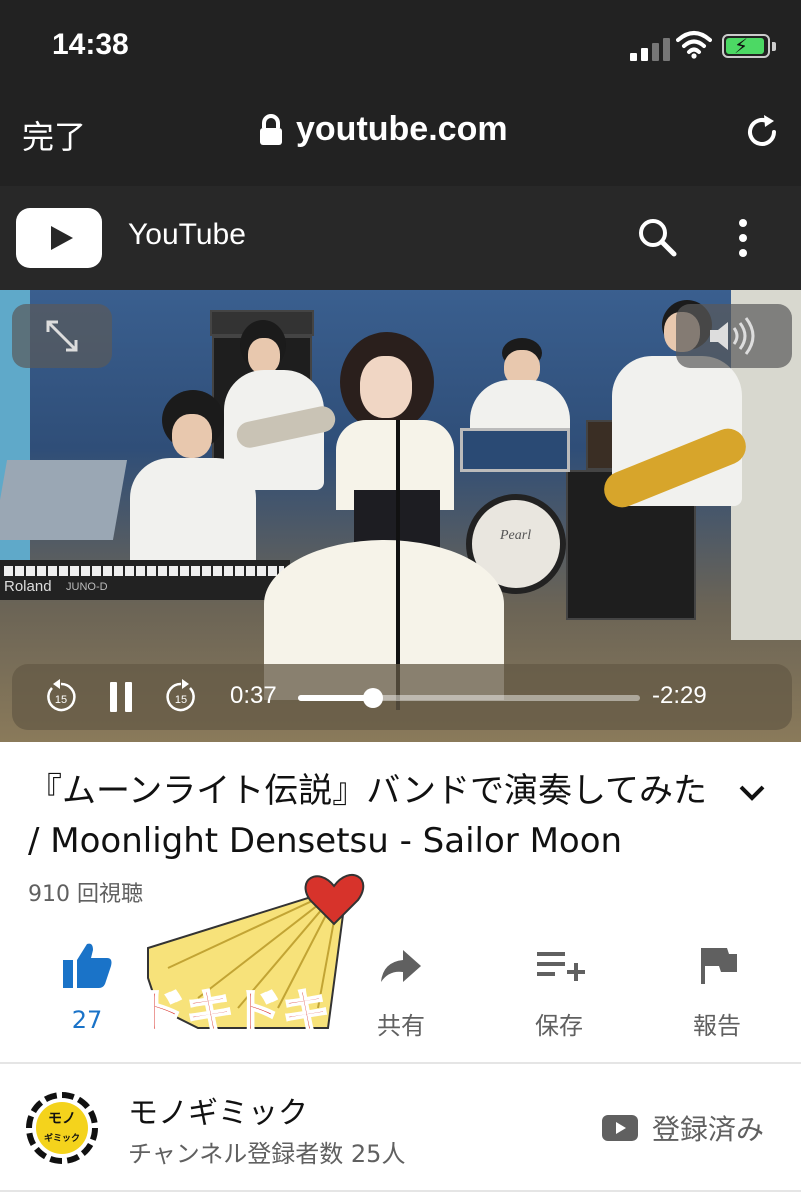 The width and height of the screenshot is (801, 1200). Describe the element at coordinates (59, 238) in the screenshot. I see `youtube-logo-icon` at that location.